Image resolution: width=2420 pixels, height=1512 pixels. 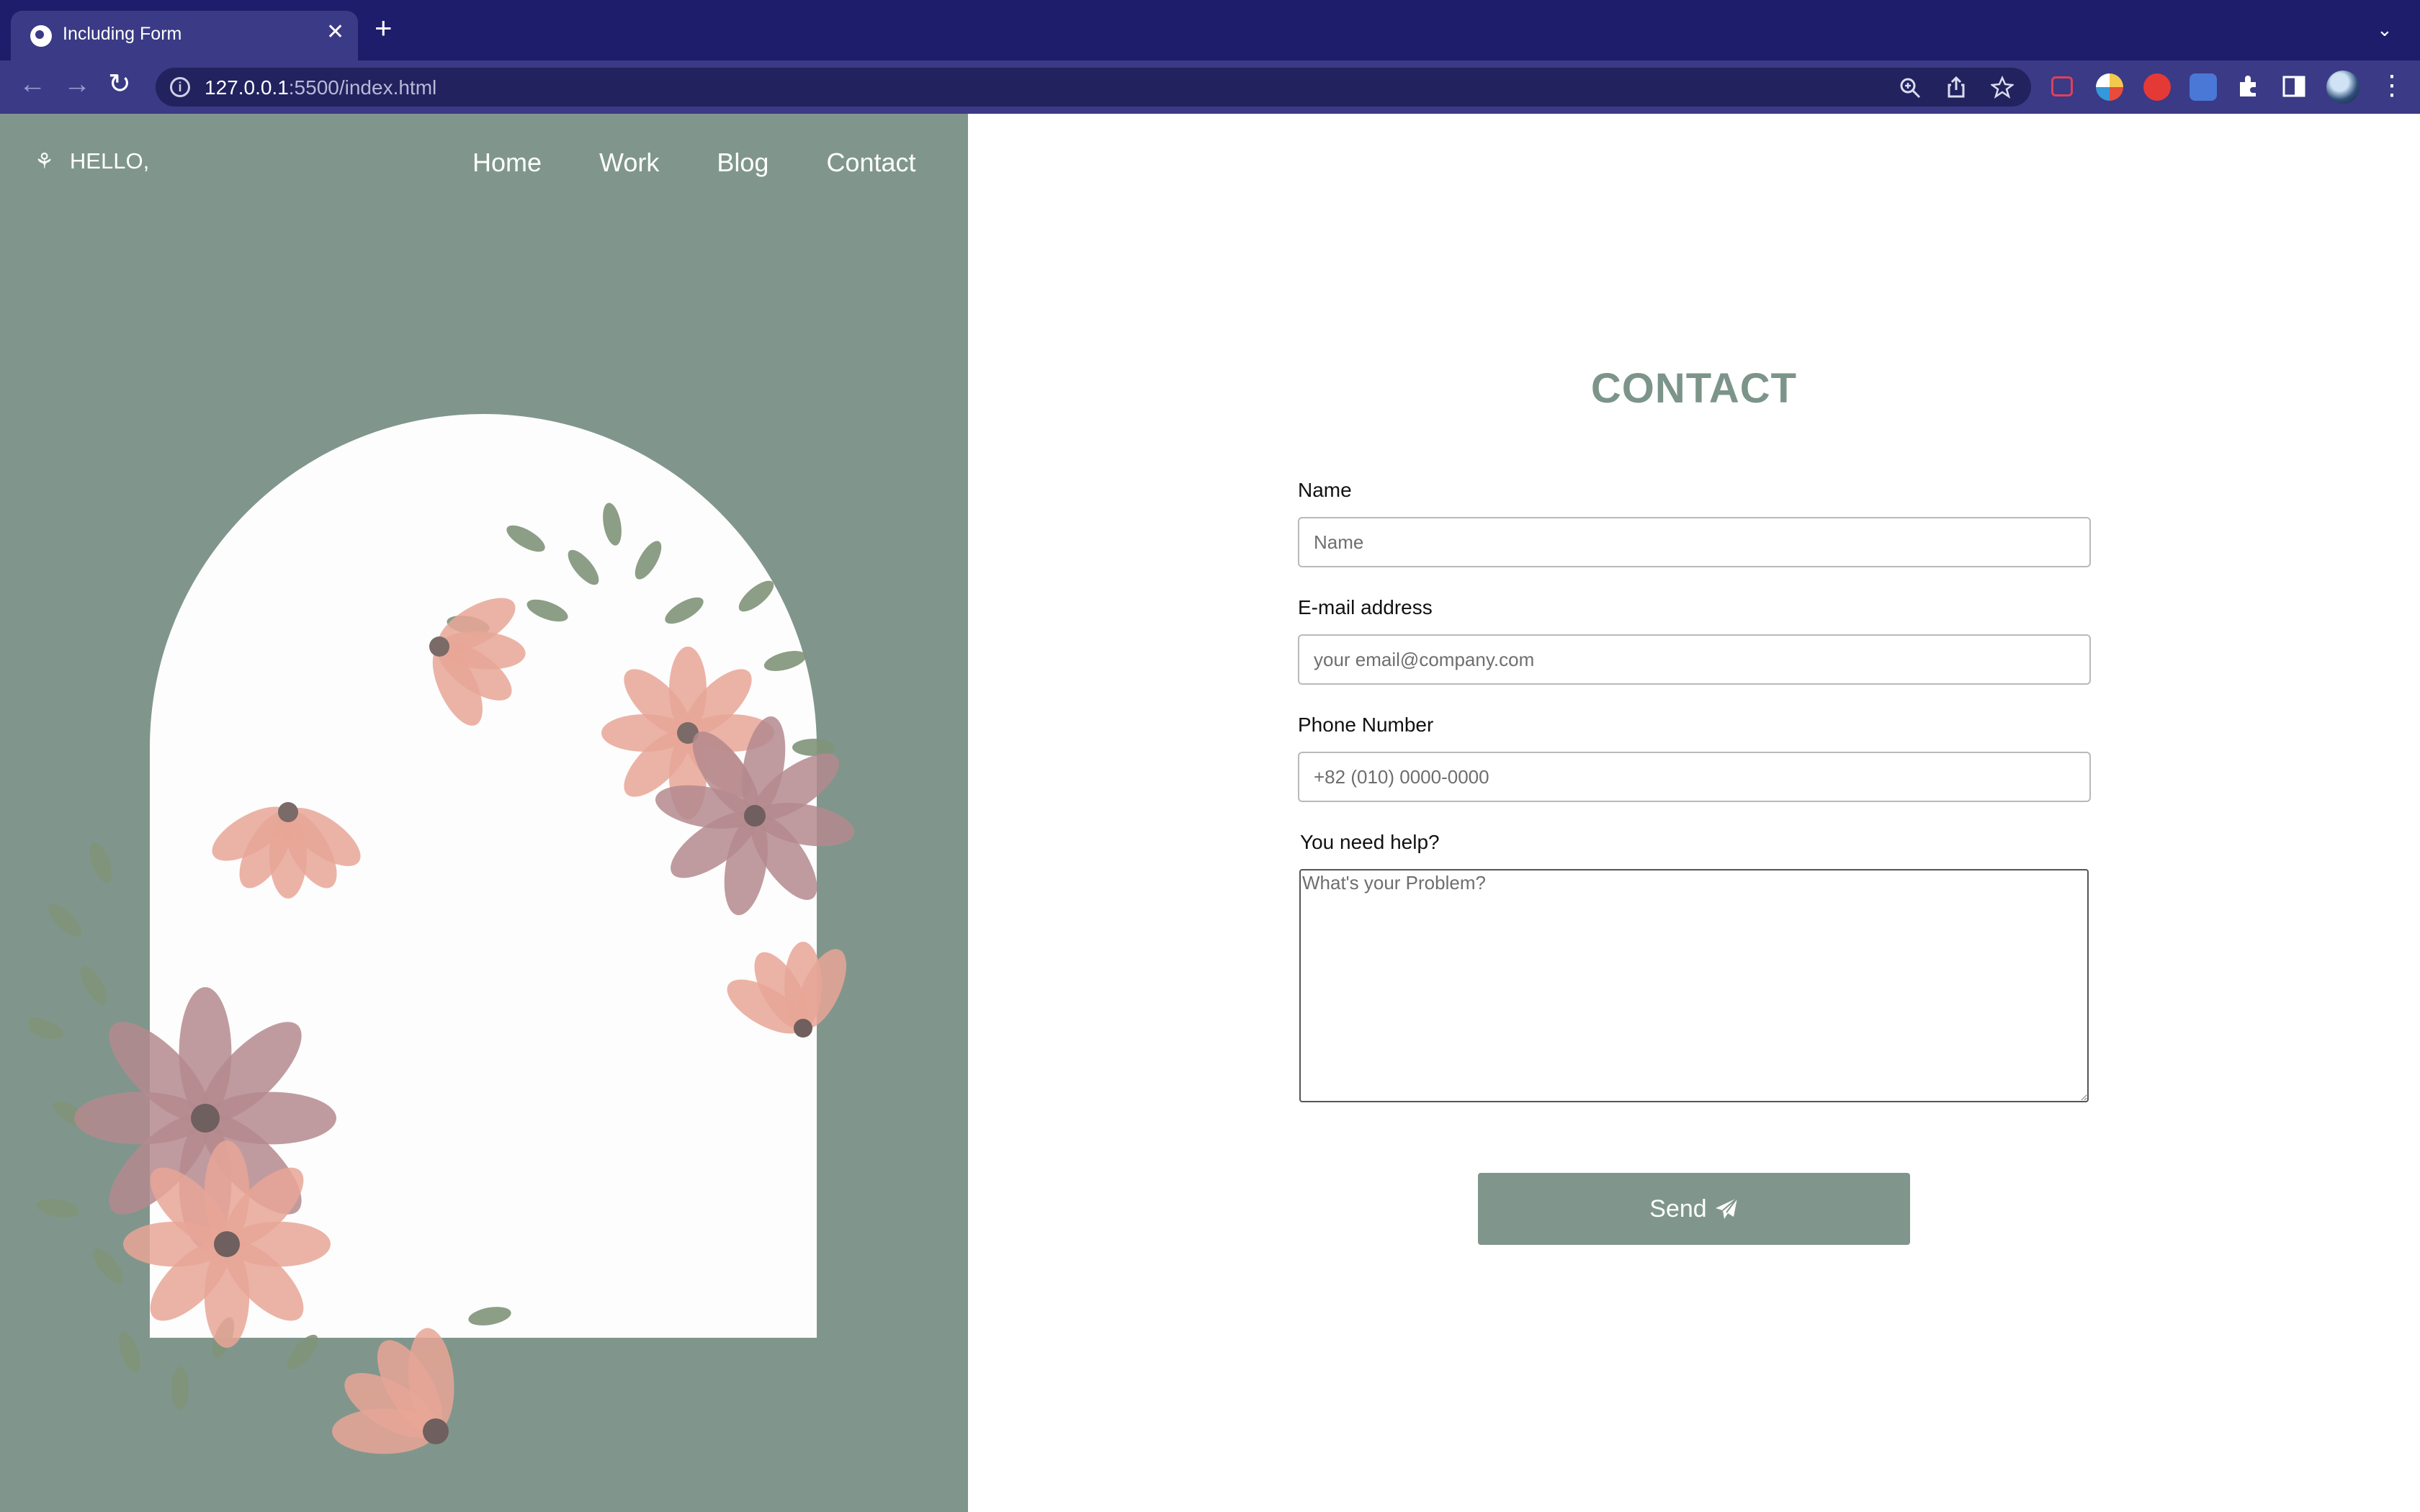 What do you see at coordinates (1694, 985) in the screenshot?
I see `help-textarea` at bounding box center [1694, 985].